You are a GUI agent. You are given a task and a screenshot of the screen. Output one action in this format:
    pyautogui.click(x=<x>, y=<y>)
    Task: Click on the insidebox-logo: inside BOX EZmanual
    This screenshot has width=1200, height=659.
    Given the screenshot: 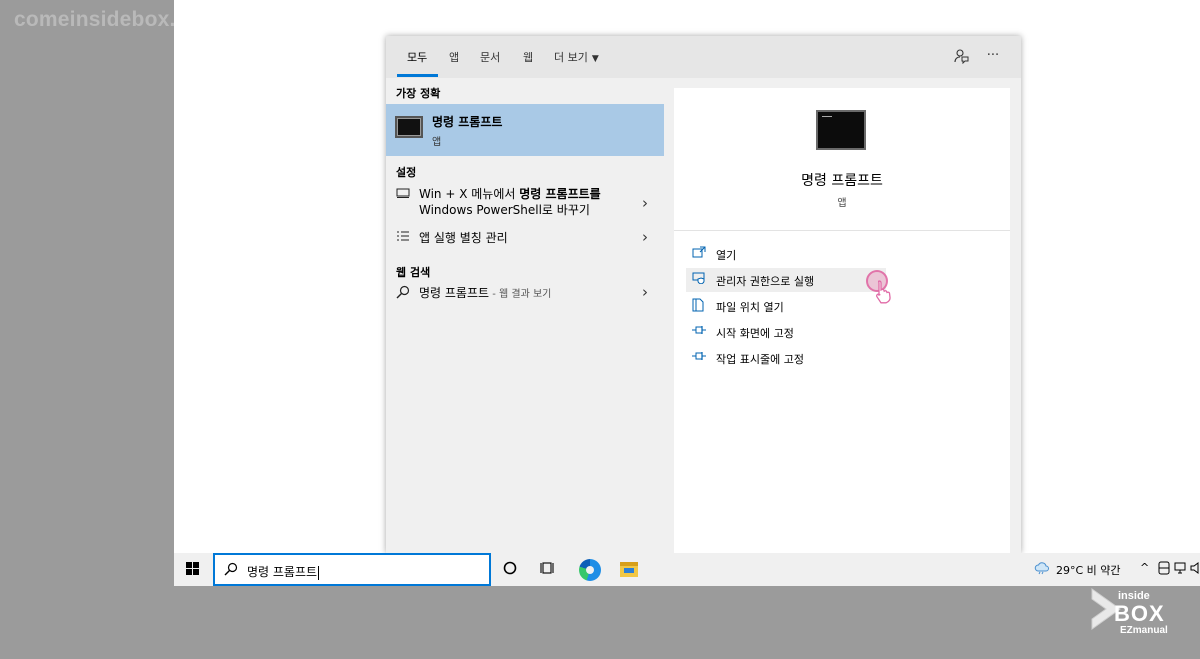 What is the action you would take?
    pyautogui.click(x=1136, y=613)
    